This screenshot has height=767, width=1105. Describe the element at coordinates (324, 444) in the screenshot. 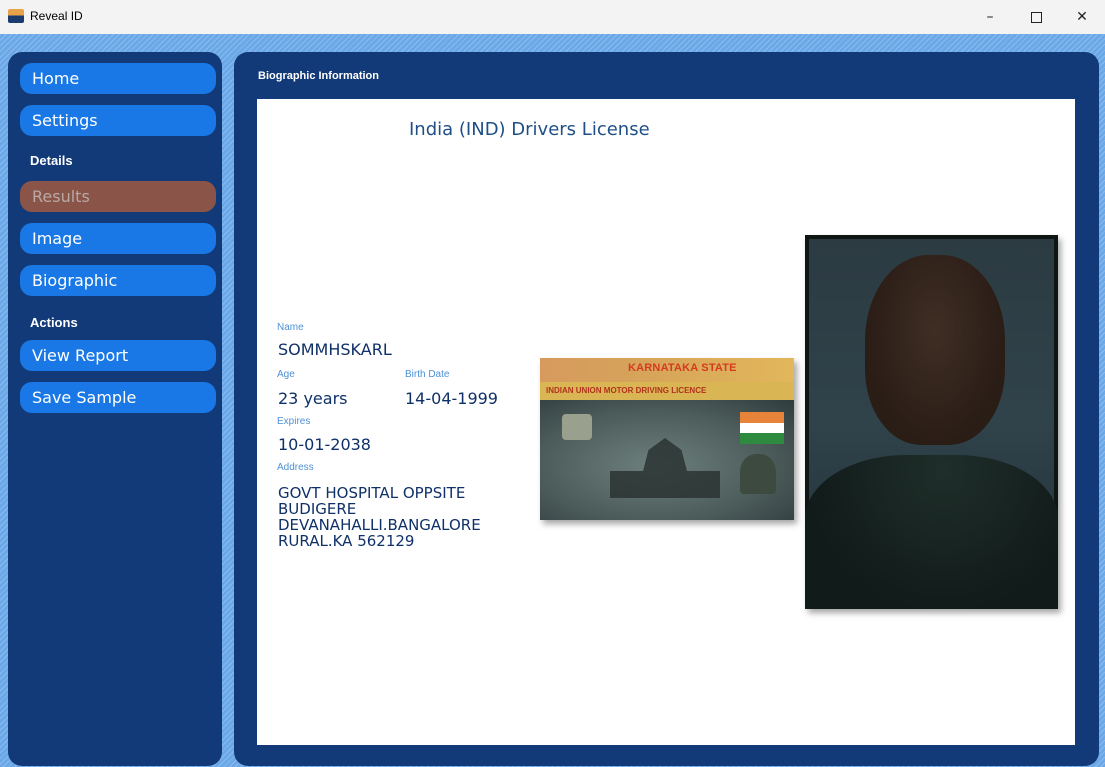

I see `expires-value: 10-01-2038` at that location.